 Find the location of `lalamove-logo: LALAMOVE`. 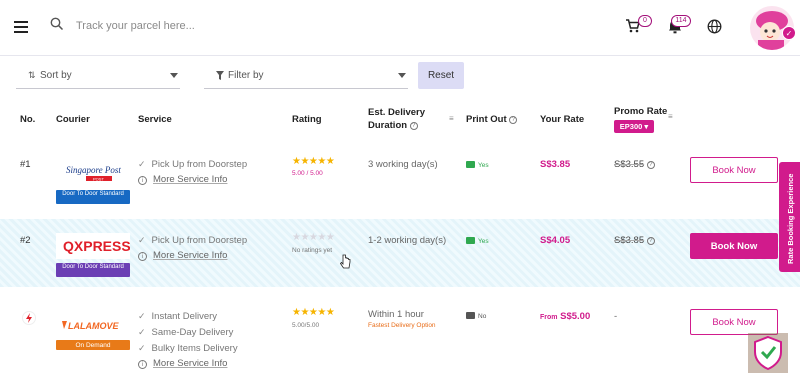

lalamove-logo: LALAMOVE is located at coordinates (93, 326).